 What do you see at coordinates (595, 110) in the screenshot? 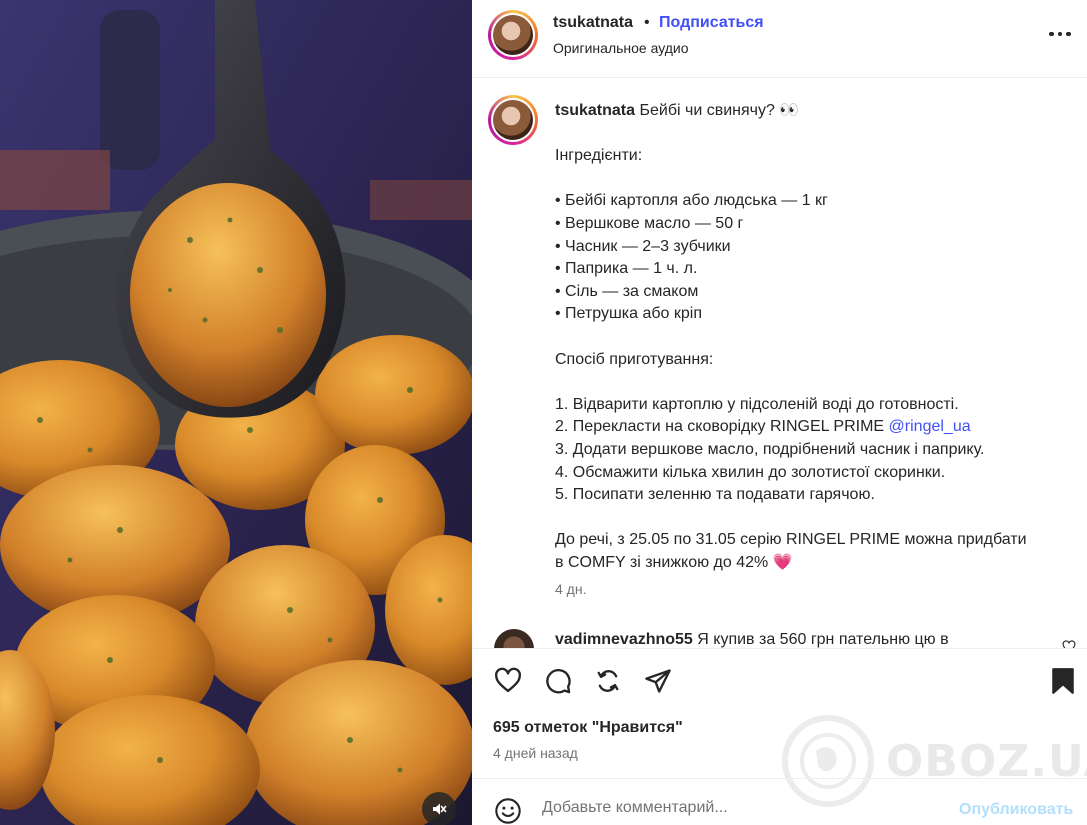
I see `caption-username: tsukatnata` at bounding box center [595, 110].